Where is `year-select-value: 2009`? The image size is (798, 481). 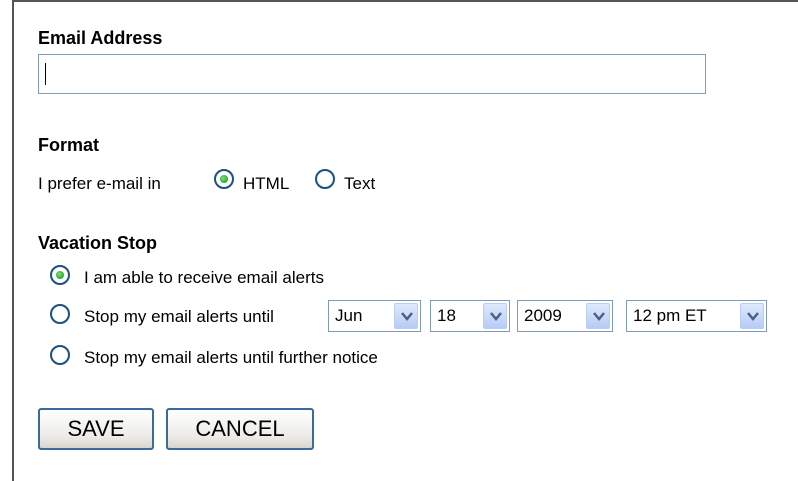 year-select-value: 2009 is located at coordinates (543, 315).